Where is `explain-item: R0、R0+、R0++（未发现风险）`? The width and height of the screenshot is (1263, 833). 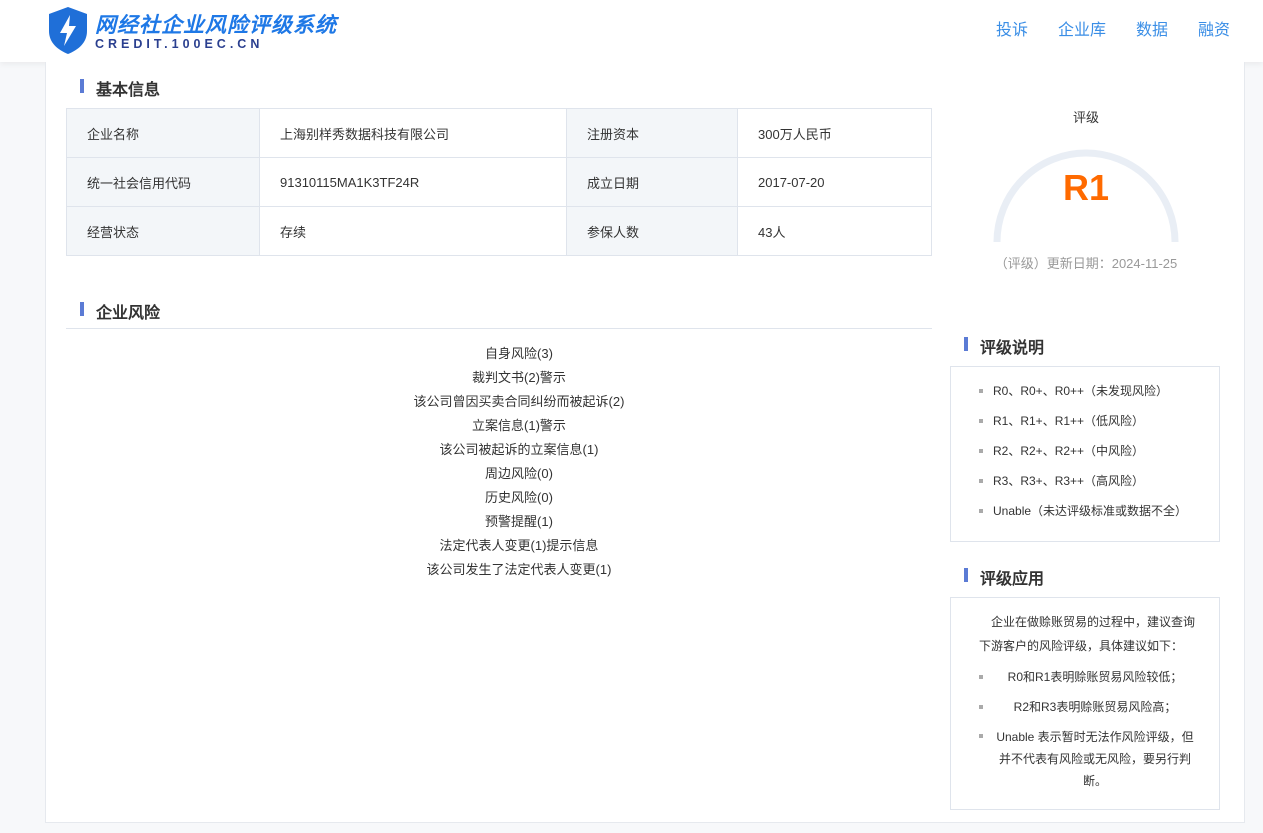
explain-item: R0、R0+、R0++（未发现风险） is located at coordinates (1085, 391).